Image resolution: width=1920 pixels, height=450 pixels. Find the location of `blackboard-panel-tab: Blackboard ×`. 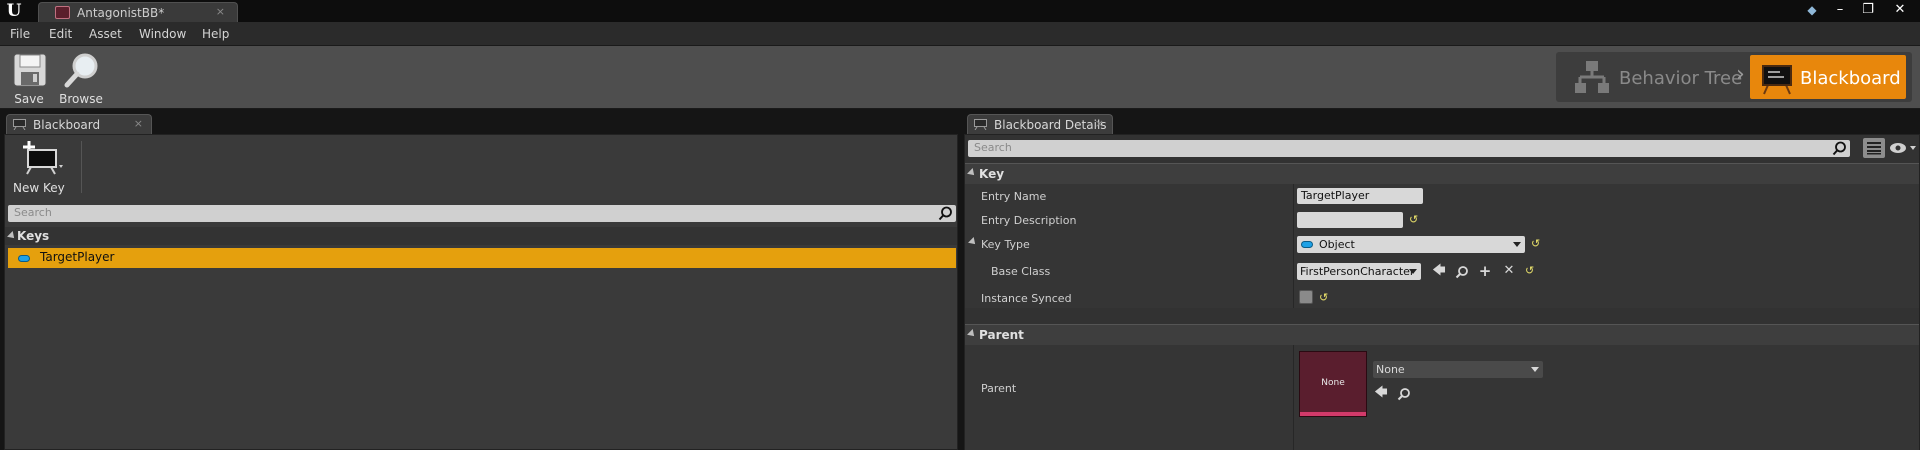

blackboard-panel-tab: Blackboard × is located at coordinates (79, 124).